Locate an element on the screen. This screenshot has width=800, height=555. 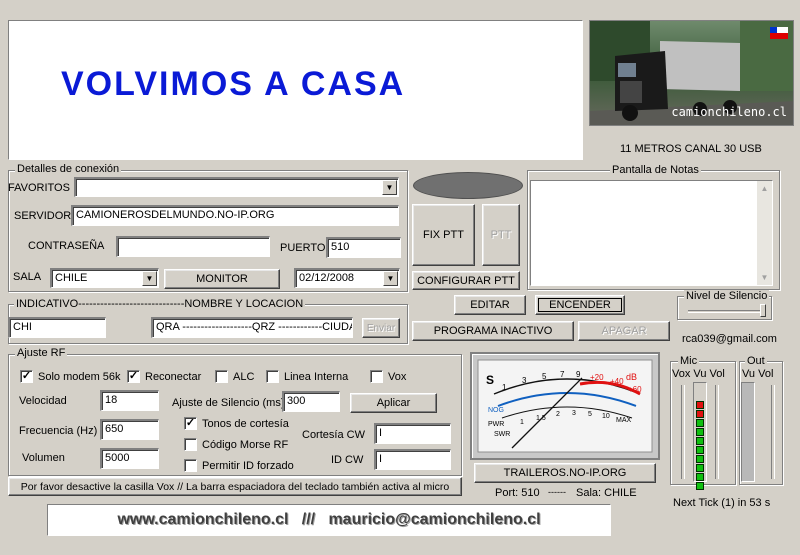
ptt-indicator-led is located at coordinates (468, 185).